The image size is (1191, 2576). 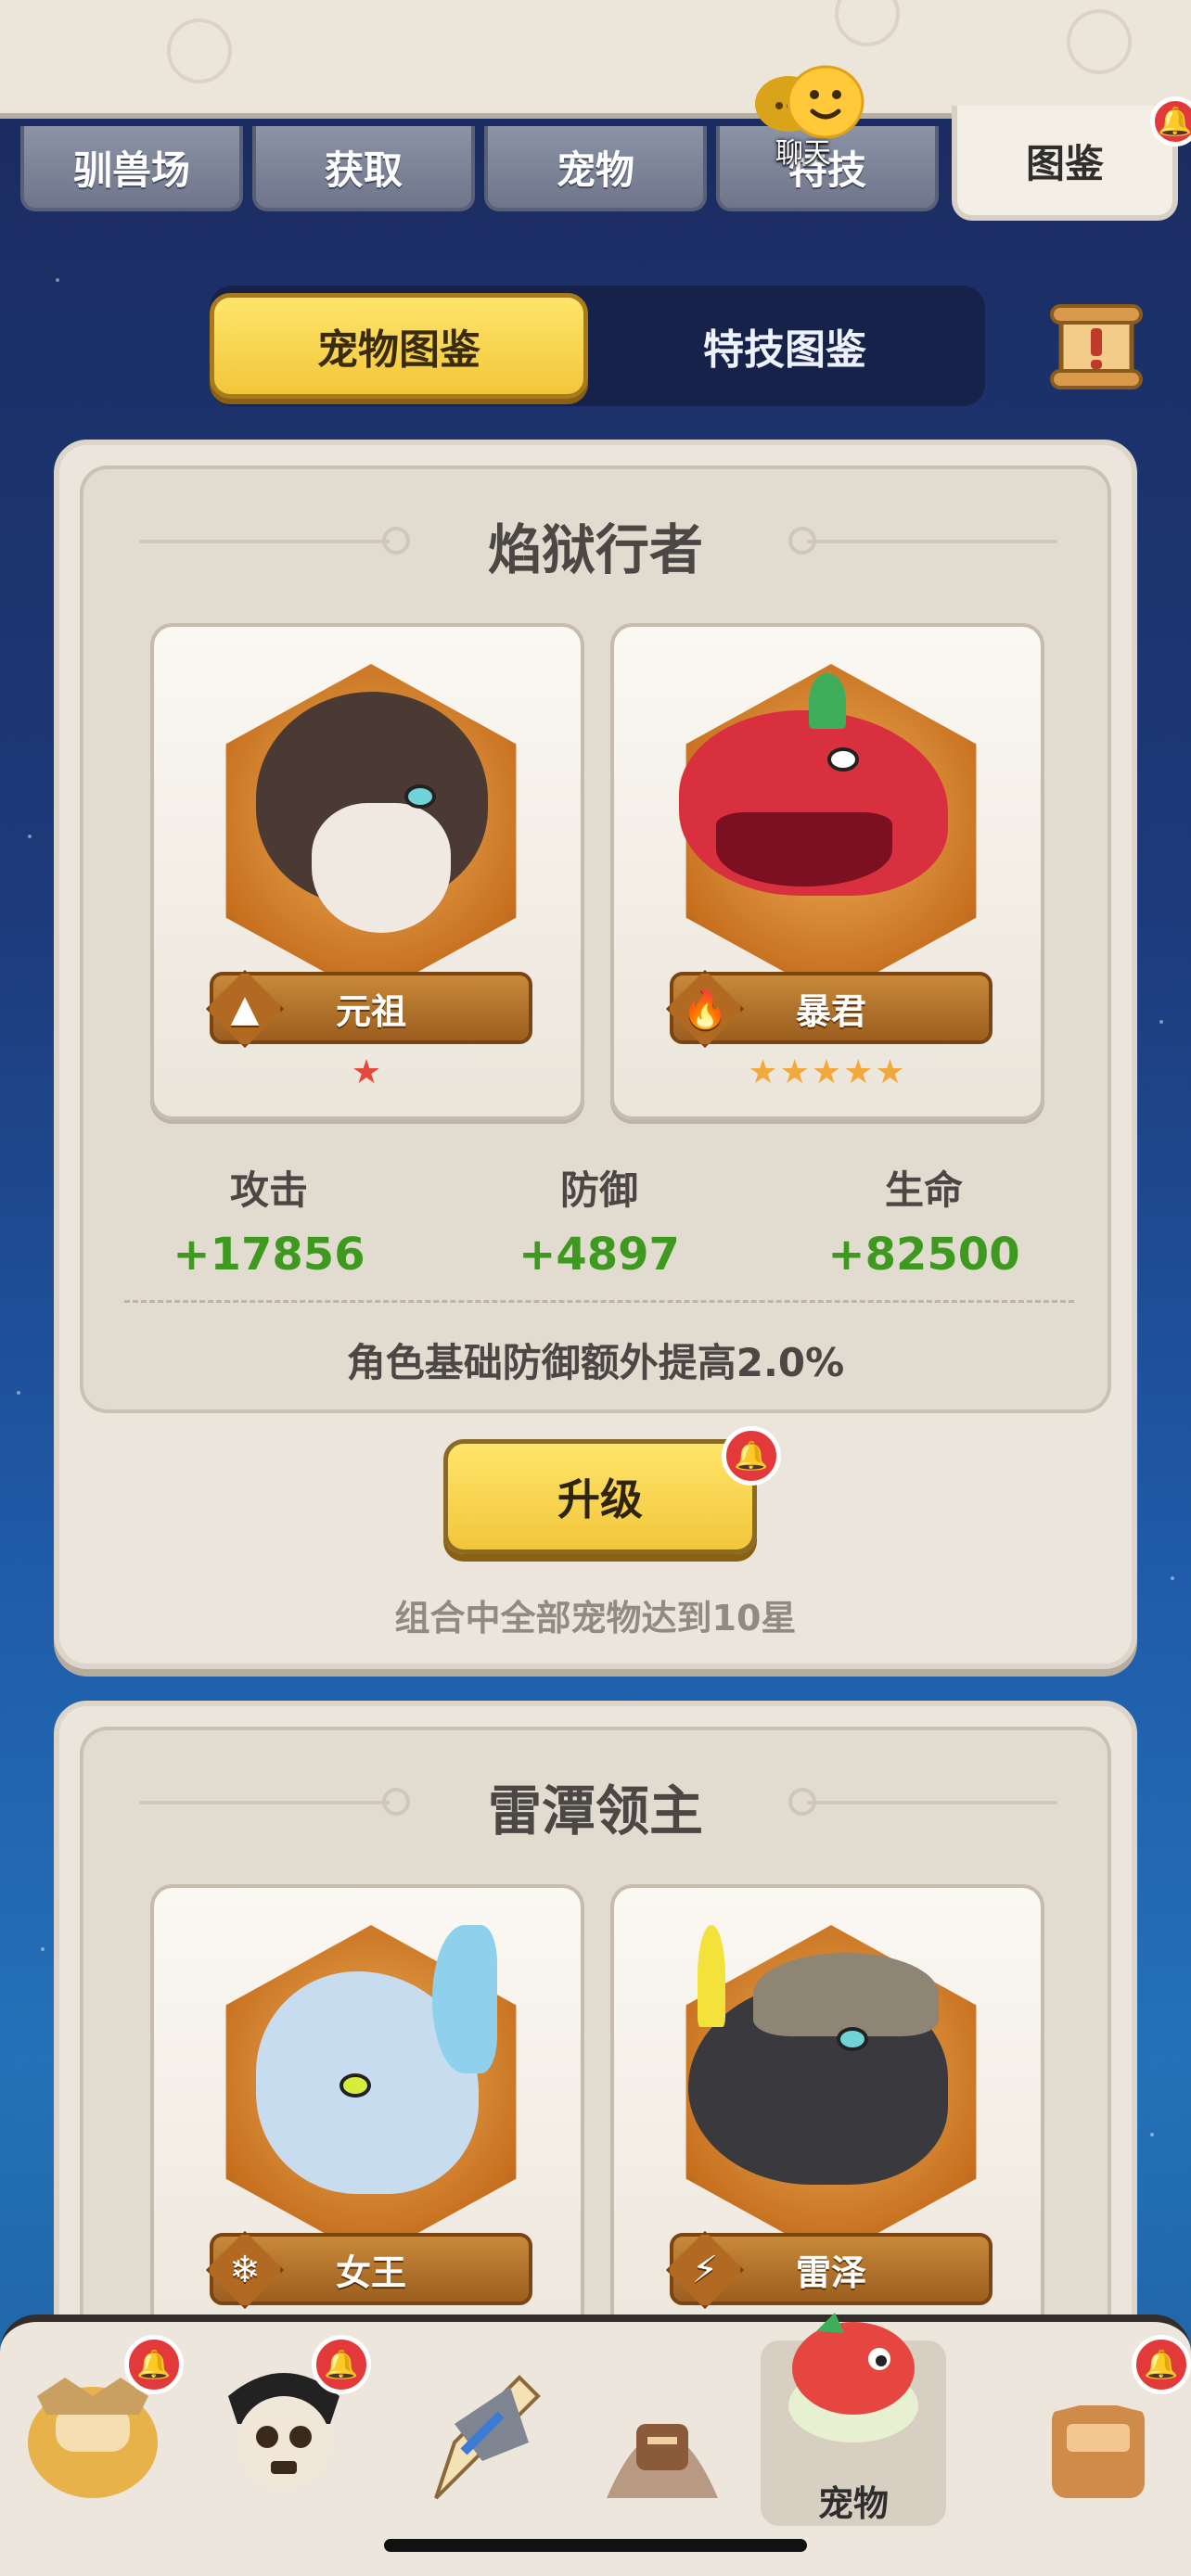 I want to click on pet-card-baojun: 🔥 暴君 ★★★★★, so click(x=827, y=871).